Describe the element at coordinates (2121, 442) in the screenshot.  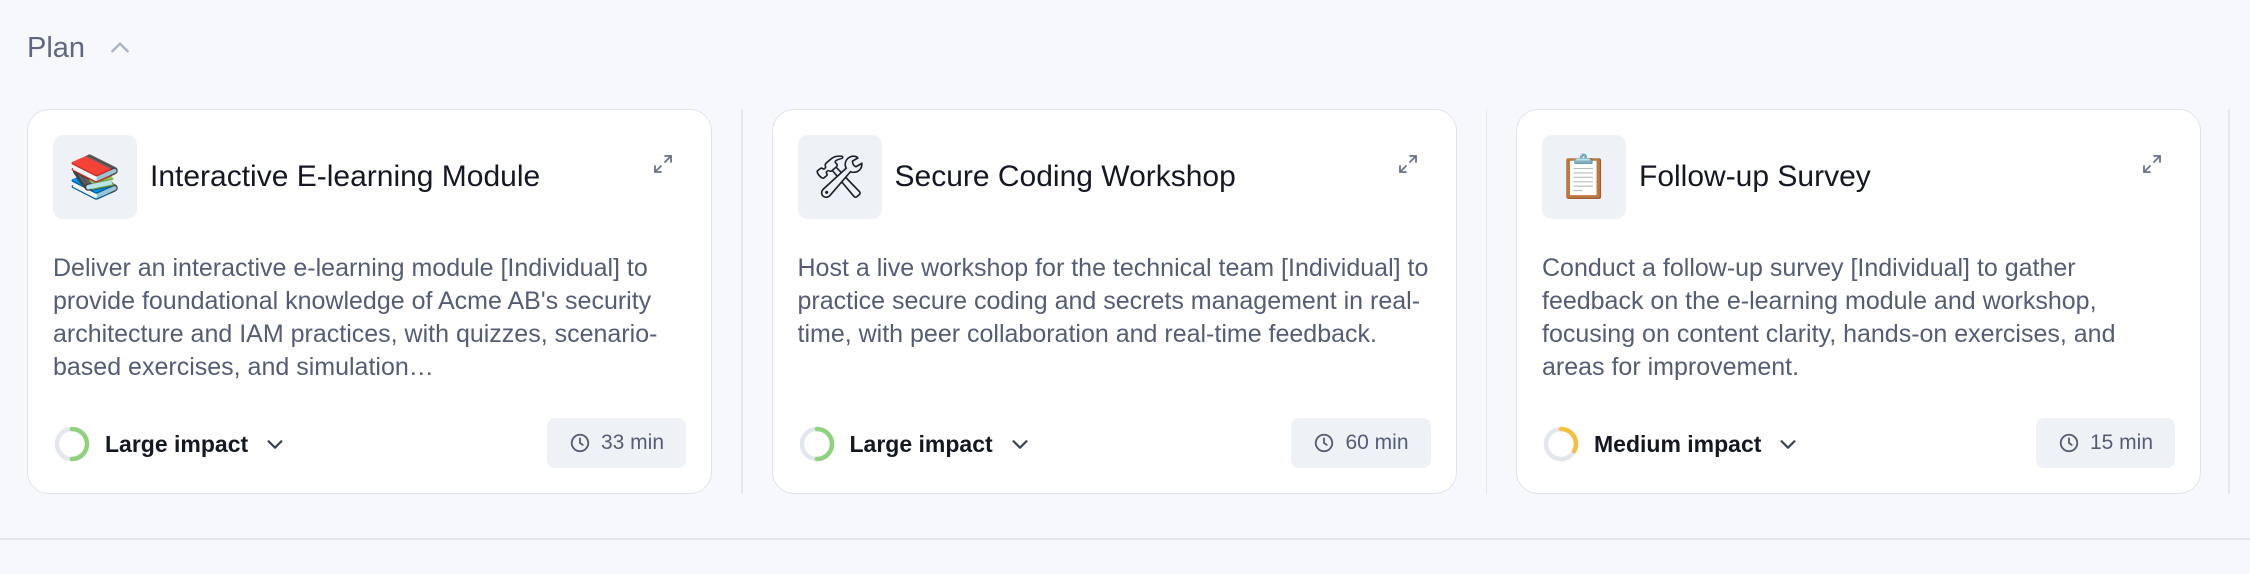
I see `duration-label: 15 min` at that location.